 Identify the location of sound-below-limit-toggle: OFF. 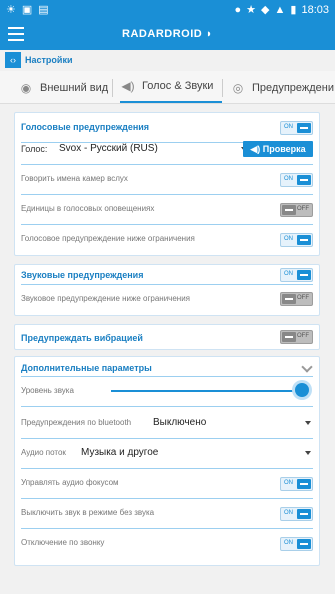
(296, 299).